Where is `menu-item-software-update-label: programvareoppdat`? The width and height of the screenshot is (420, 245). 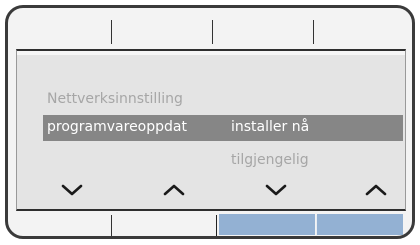 menu-item-software-update-label: programvareoppdat is located at coordinates (117, 127).